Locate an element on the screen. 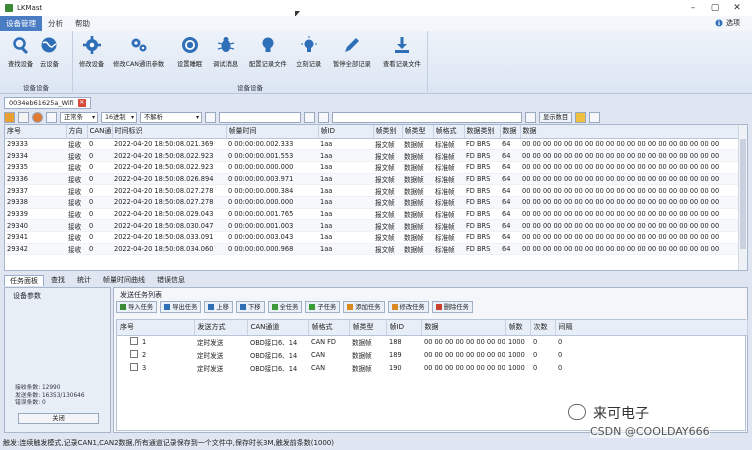 The image size is (752, 450). tab-time-curve: 帧量时间曲线 is located at coordinates (124, 280).